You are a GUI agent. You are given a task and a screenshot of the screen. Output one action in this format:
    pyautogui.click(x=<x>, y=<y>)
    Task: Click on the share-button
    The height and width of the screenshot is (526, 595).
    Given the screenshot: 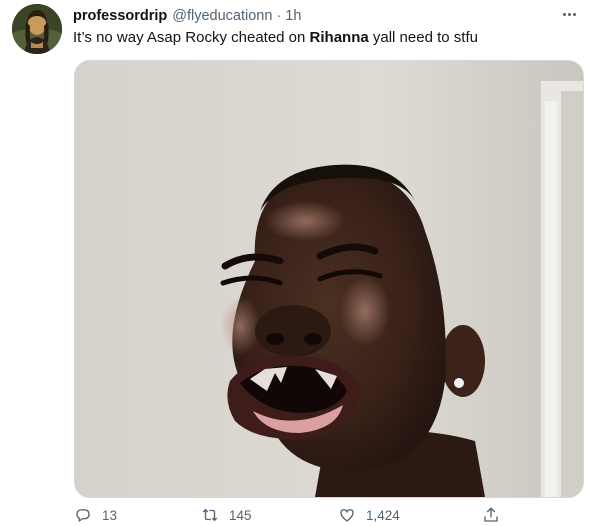 What is the action you would take?
    pyautogui.click(x=491, y=515)
    